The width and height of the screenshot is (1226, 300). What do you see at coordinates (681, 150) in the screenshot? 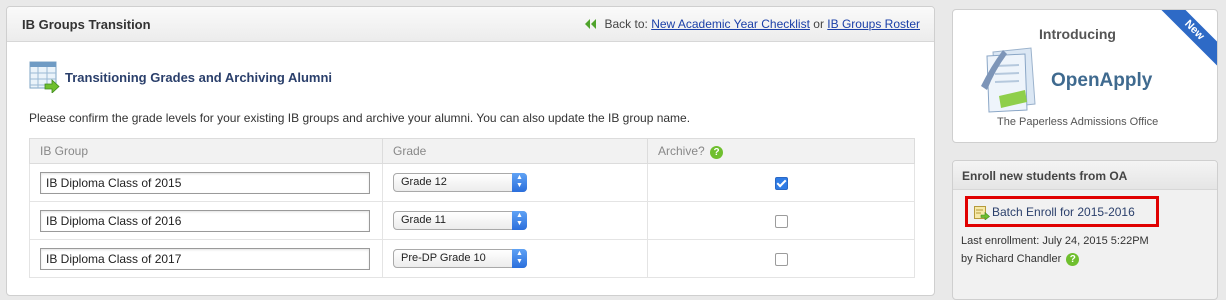
I see `archive-header-label: Archive?` at bounding box center [681, 150].